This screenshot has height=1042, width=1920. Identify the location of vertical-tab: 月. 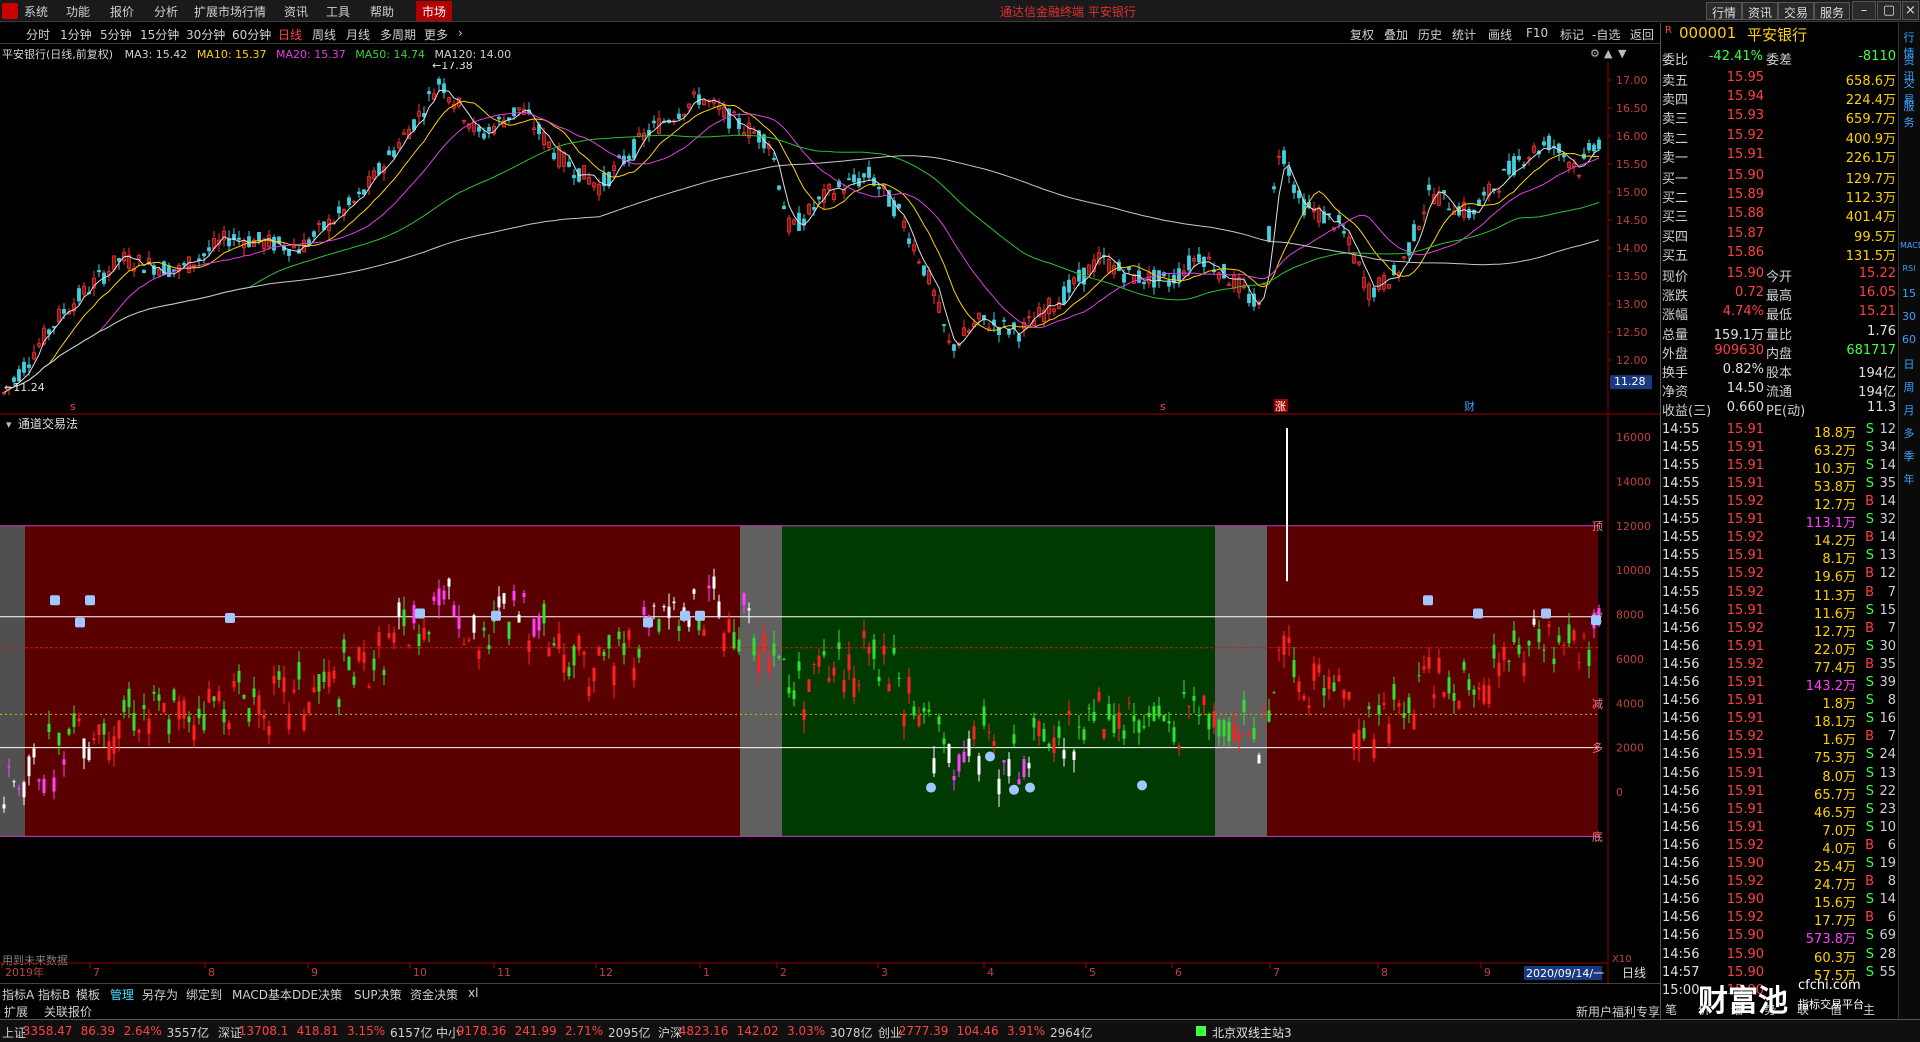
(1909, 410).